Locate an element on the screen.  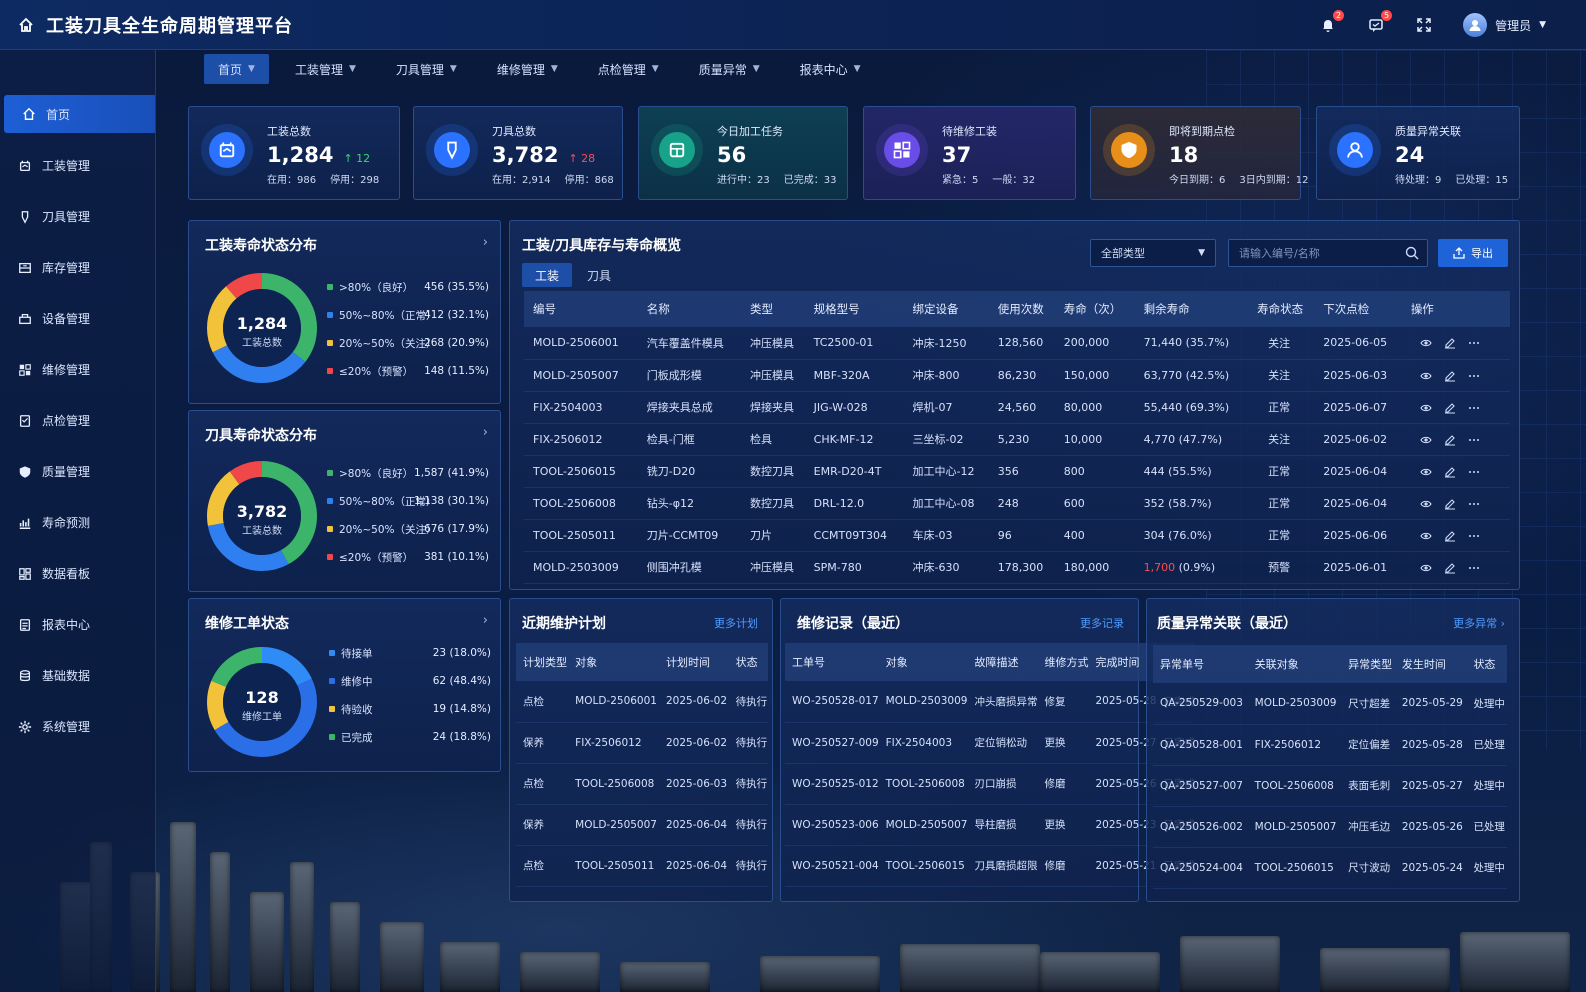
sidebar-item-4: 设备管理 is located at coordinates (77, 318).